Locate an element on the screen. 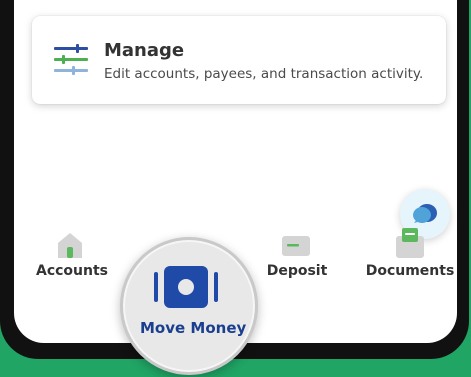 This screenshot has width=471, height=377. nav-label-documents: Documents is located at coordinates (410, 271).